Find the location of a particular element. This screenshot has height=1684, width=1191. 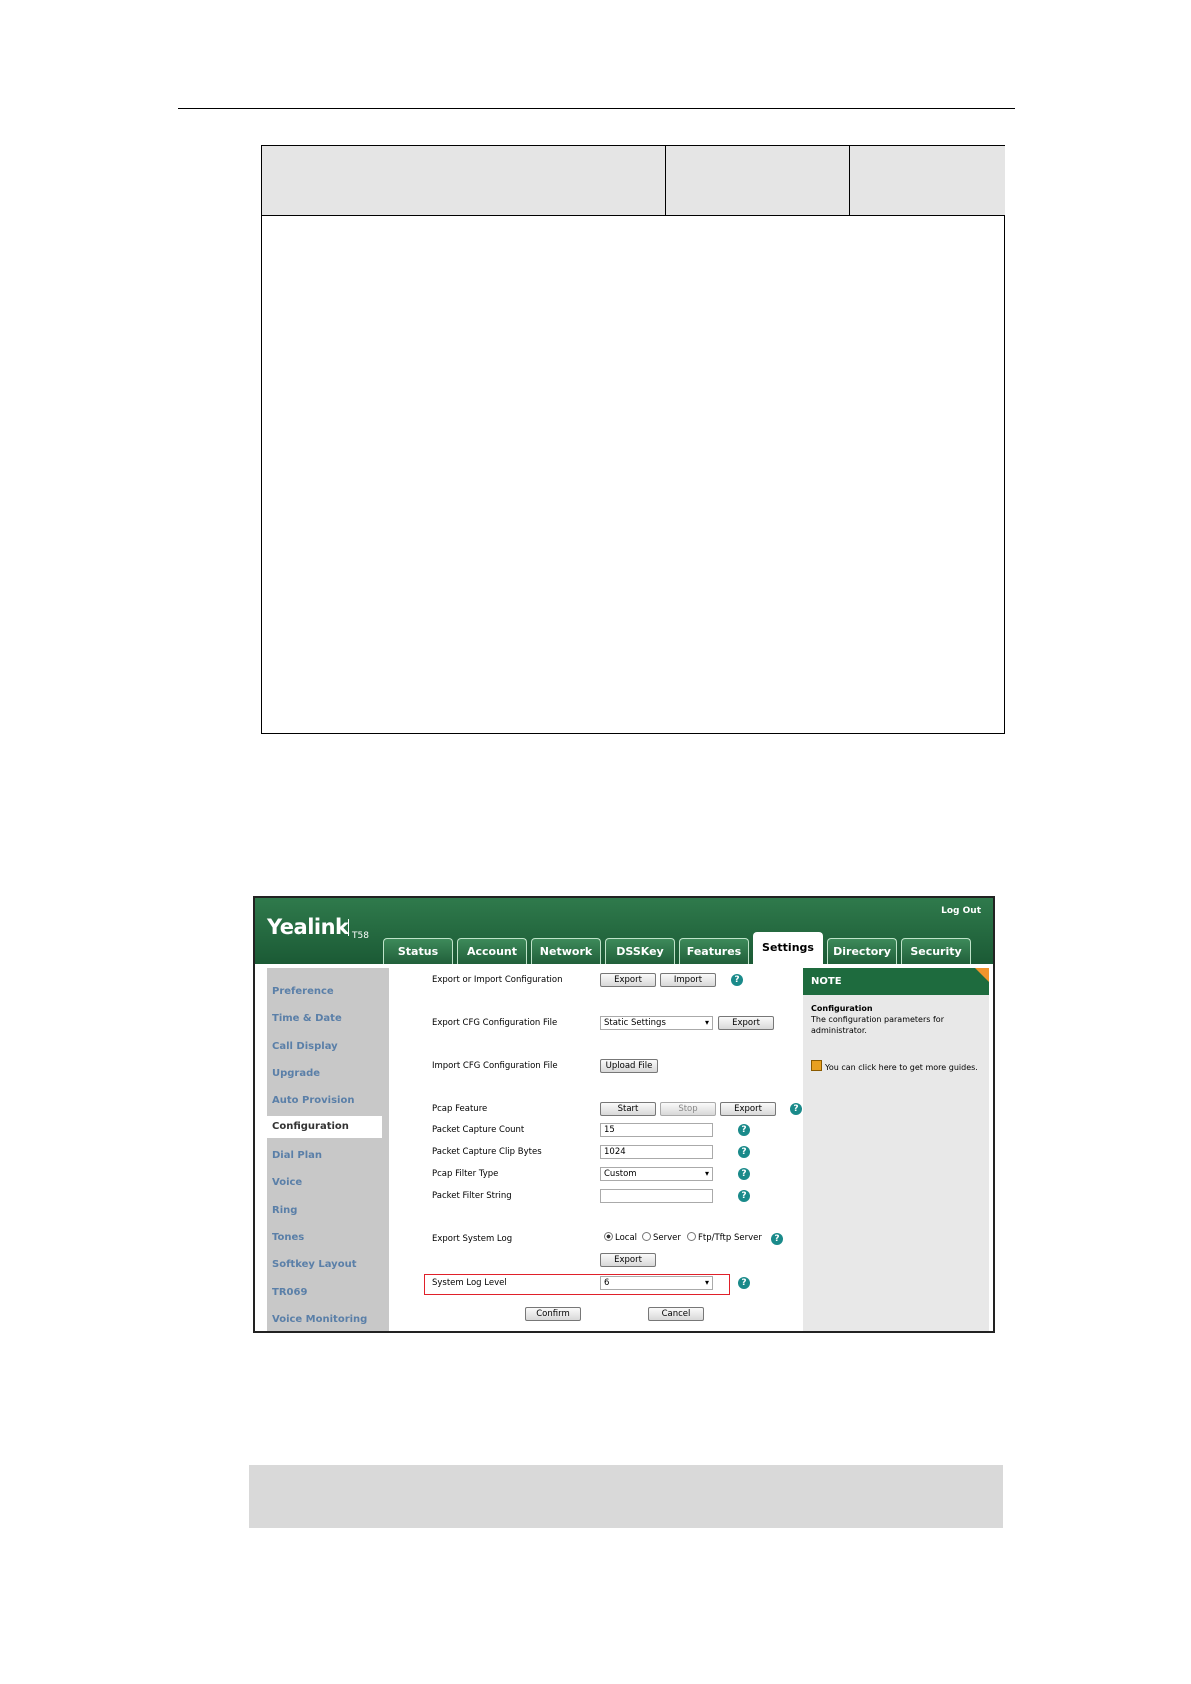

pcap-export-button: Export is located at coordinates (748, 1109).